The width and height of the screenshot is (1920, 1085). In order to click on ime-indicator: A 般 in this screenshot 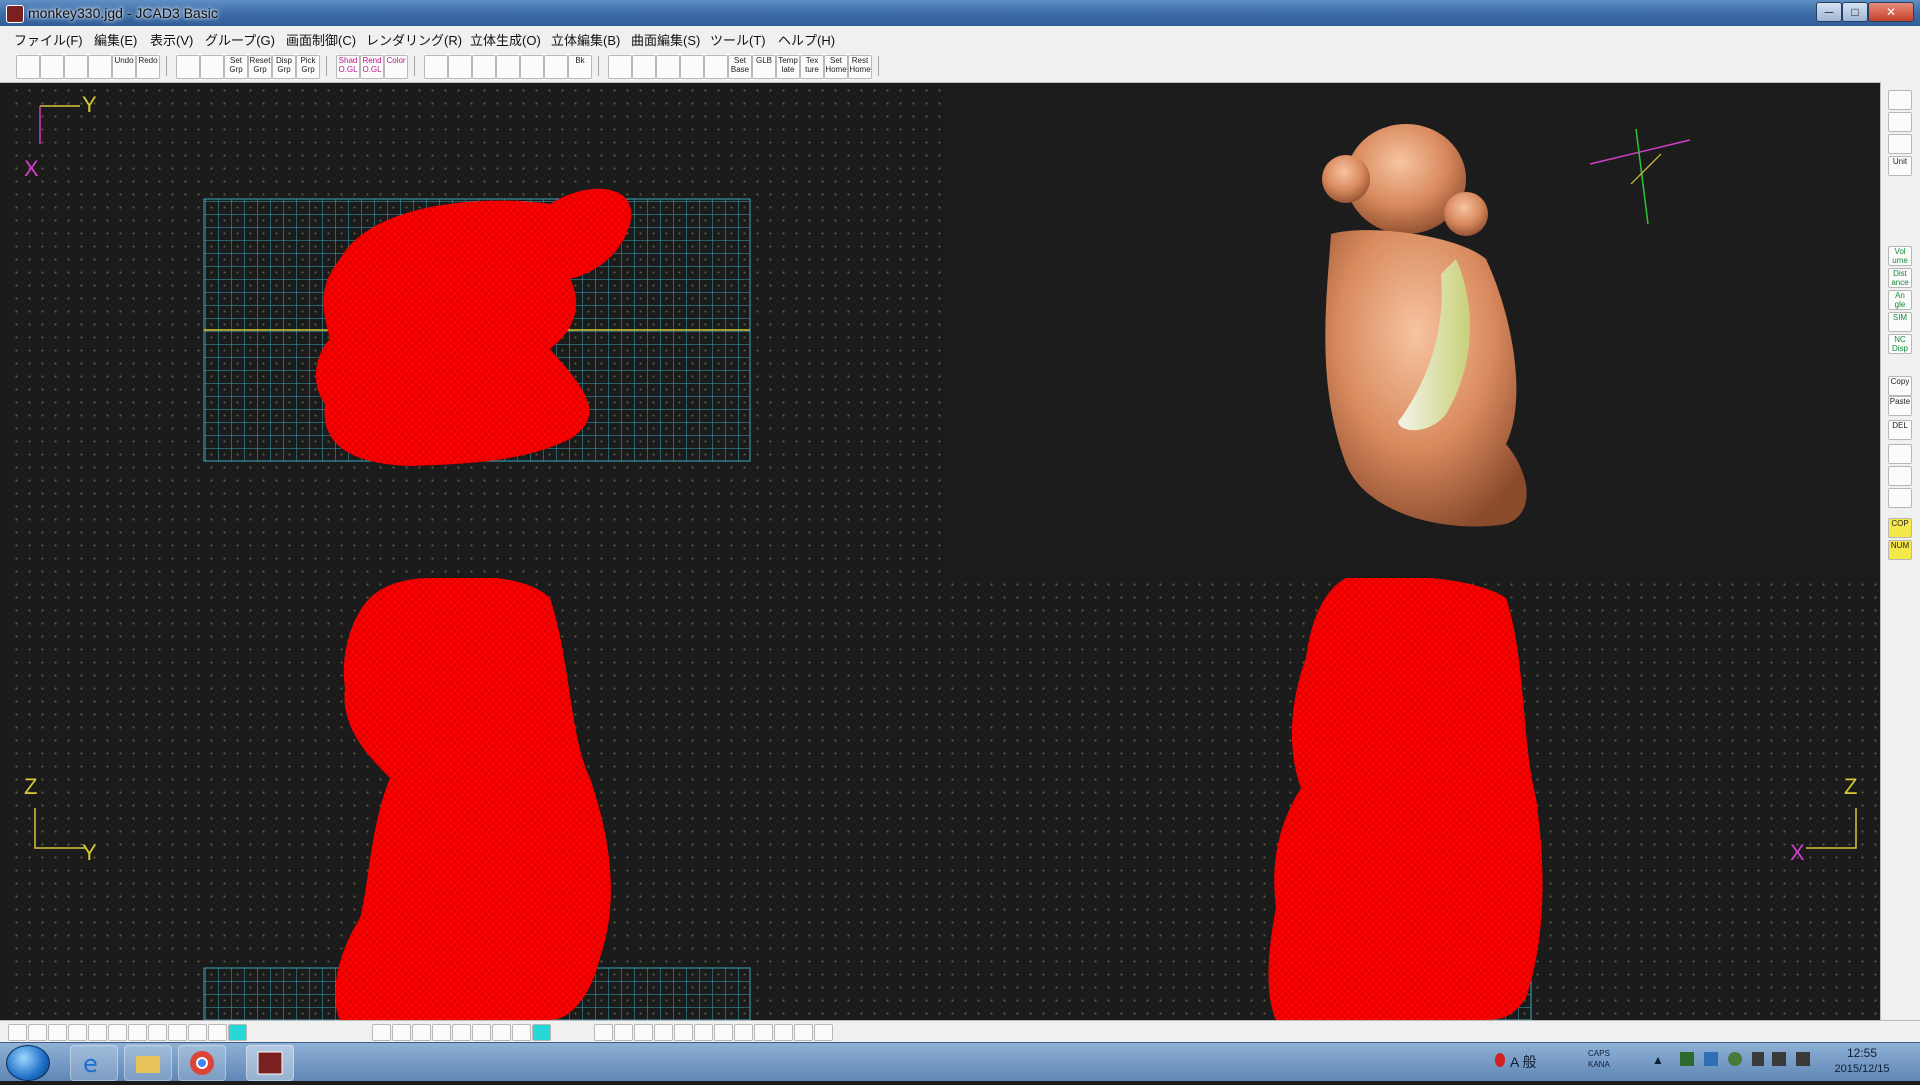, I will do `click(1523, 1062)`.